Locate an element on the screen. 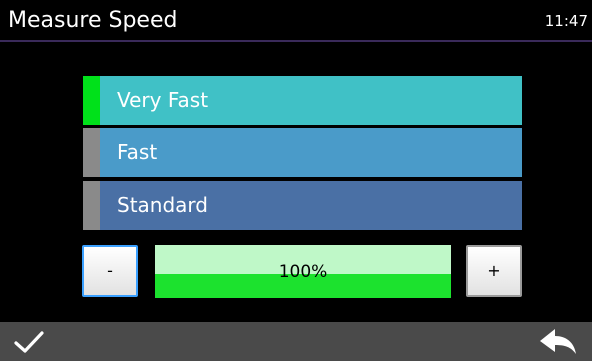 Image resolution: width=592 pixels, height=361 pixels. speed-option-standard: Standard is located at coordinates (302, 205).